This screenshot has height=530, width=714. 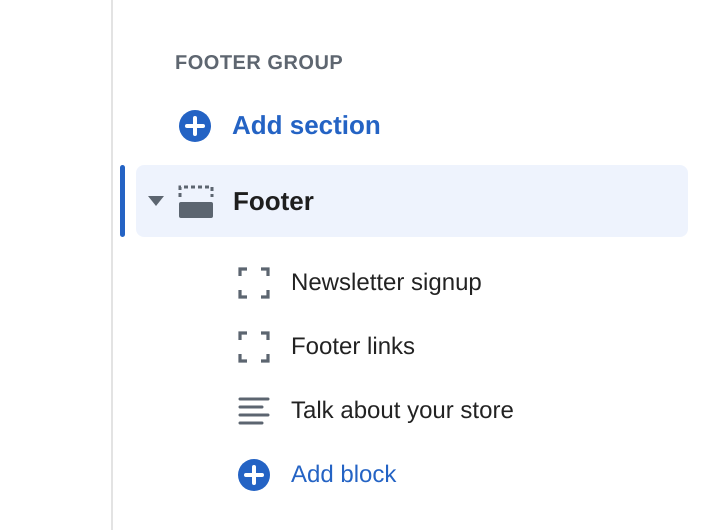 What do you see at coordinates (476, 283) in the screenshot?
I see `block-item: Newsletter signup` at bounding box center [476, 283].